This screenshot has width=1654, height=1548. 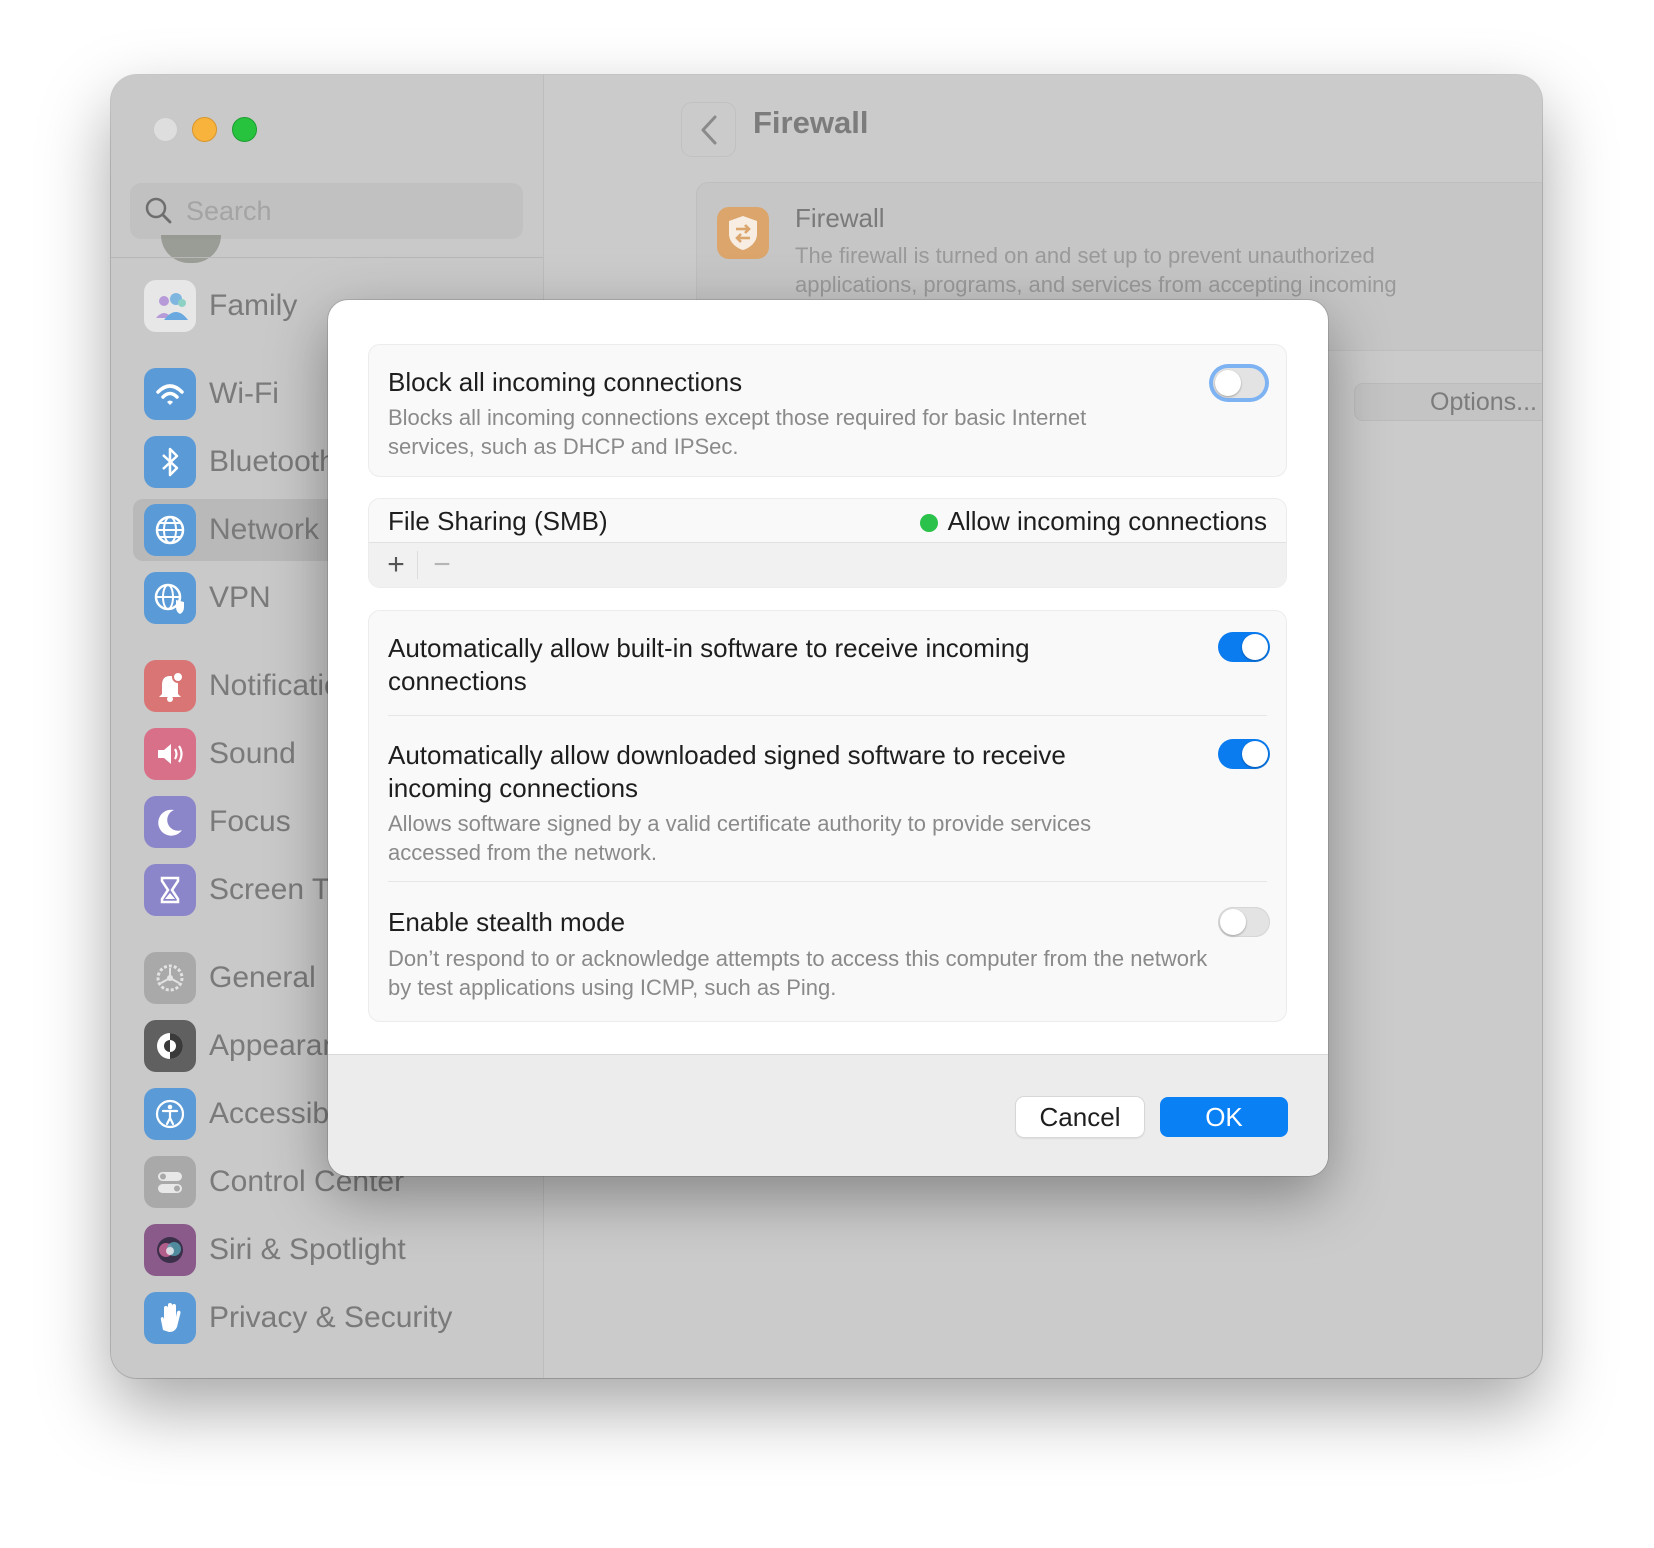 What do you see at coordinates (191, 249) in the screenshot?
I see `avatar` at bounding box center [191, 249].